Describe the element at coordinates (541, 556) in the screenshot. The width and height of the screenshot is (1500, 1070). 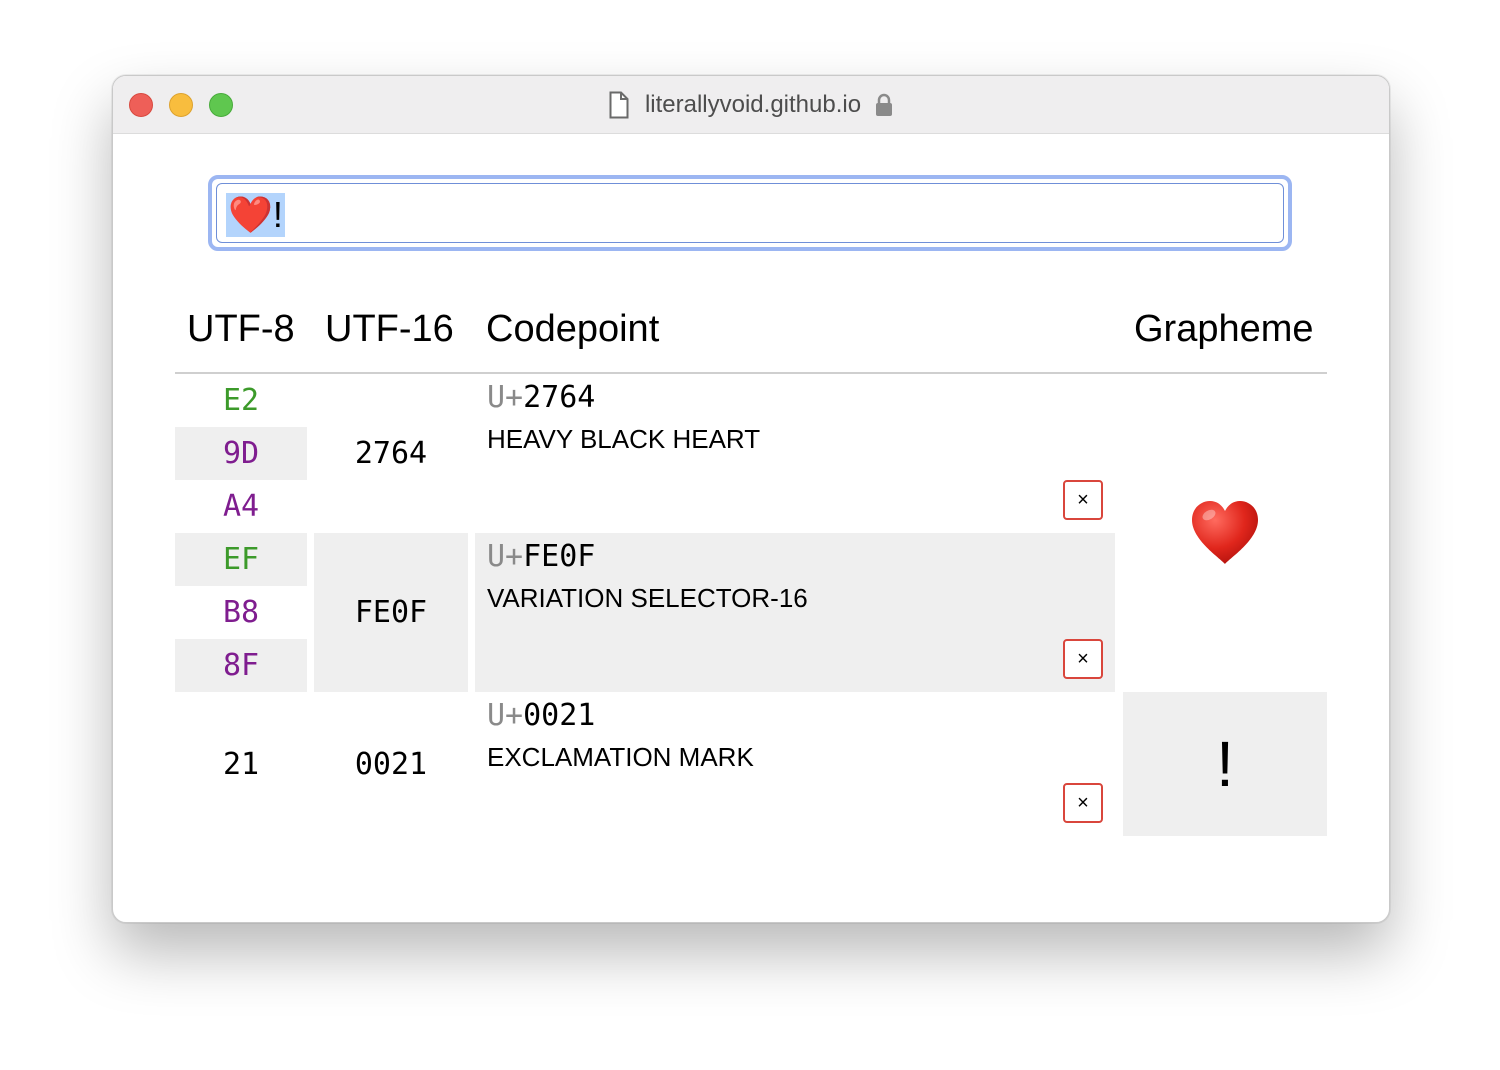
I see `codepoint-code: U+FE0F` at that location.